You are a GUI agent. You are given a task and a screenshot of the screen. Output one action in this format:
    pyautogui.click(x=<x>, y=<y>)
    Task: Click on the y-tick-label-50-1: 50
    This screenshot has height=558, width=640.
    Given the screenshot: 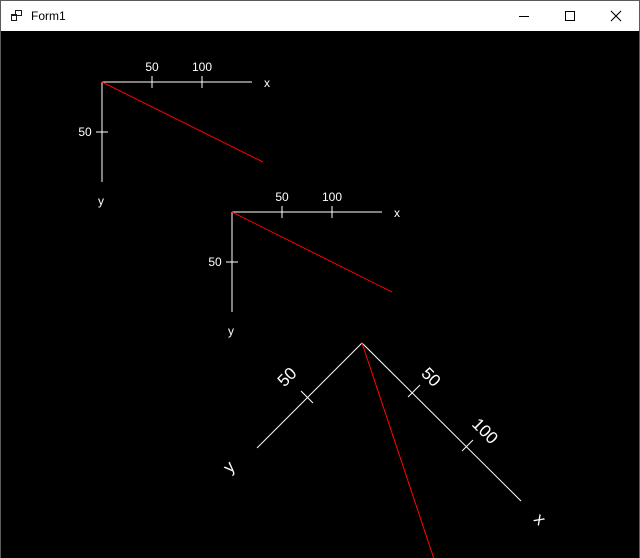 What is the action you would take?
    pyautogui.click(x=85, y=132)
    